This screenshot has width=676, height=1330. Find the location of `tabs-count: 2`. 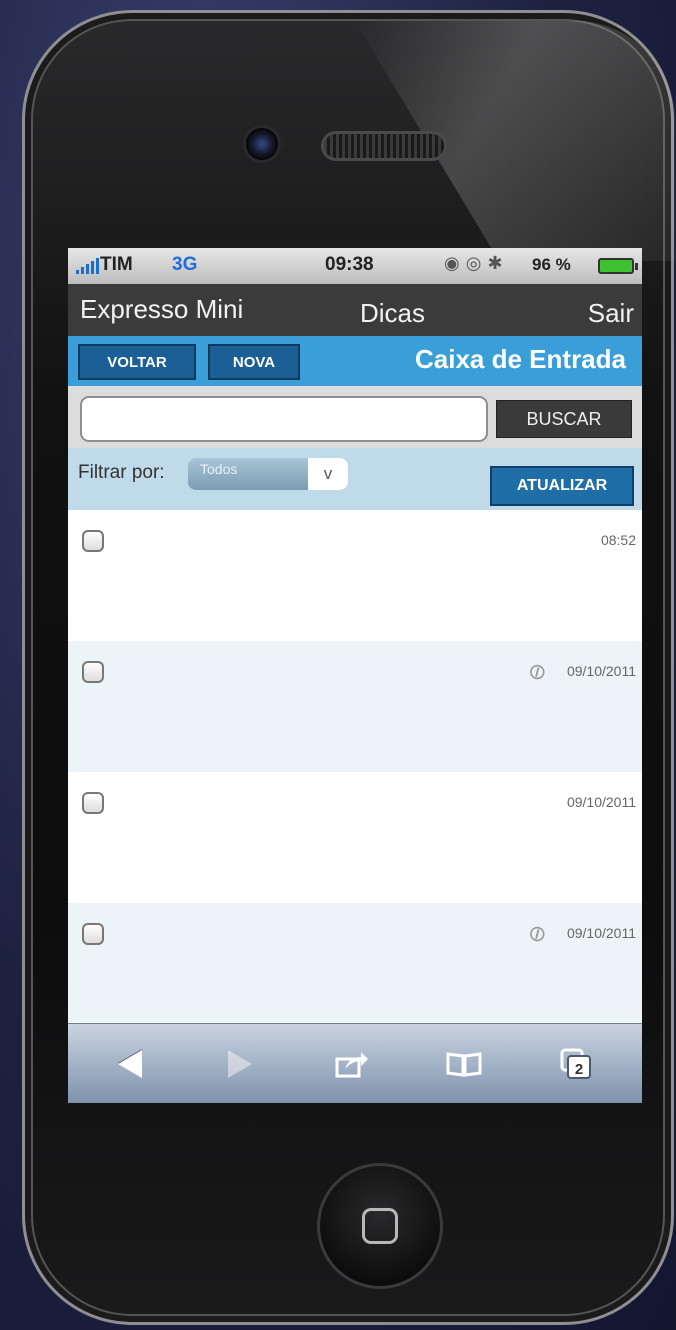

tabs-count: 2 is located at coordinates (579, 1069).